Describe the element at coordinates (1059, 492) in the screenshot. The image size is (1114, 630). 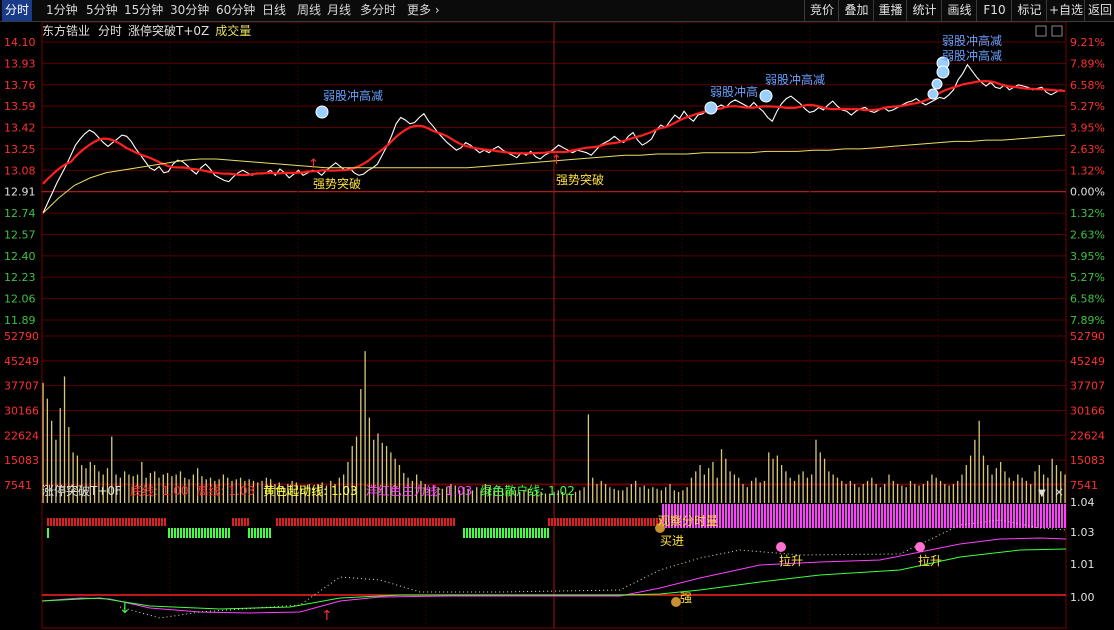
I see `close-icon: ×` at that location.